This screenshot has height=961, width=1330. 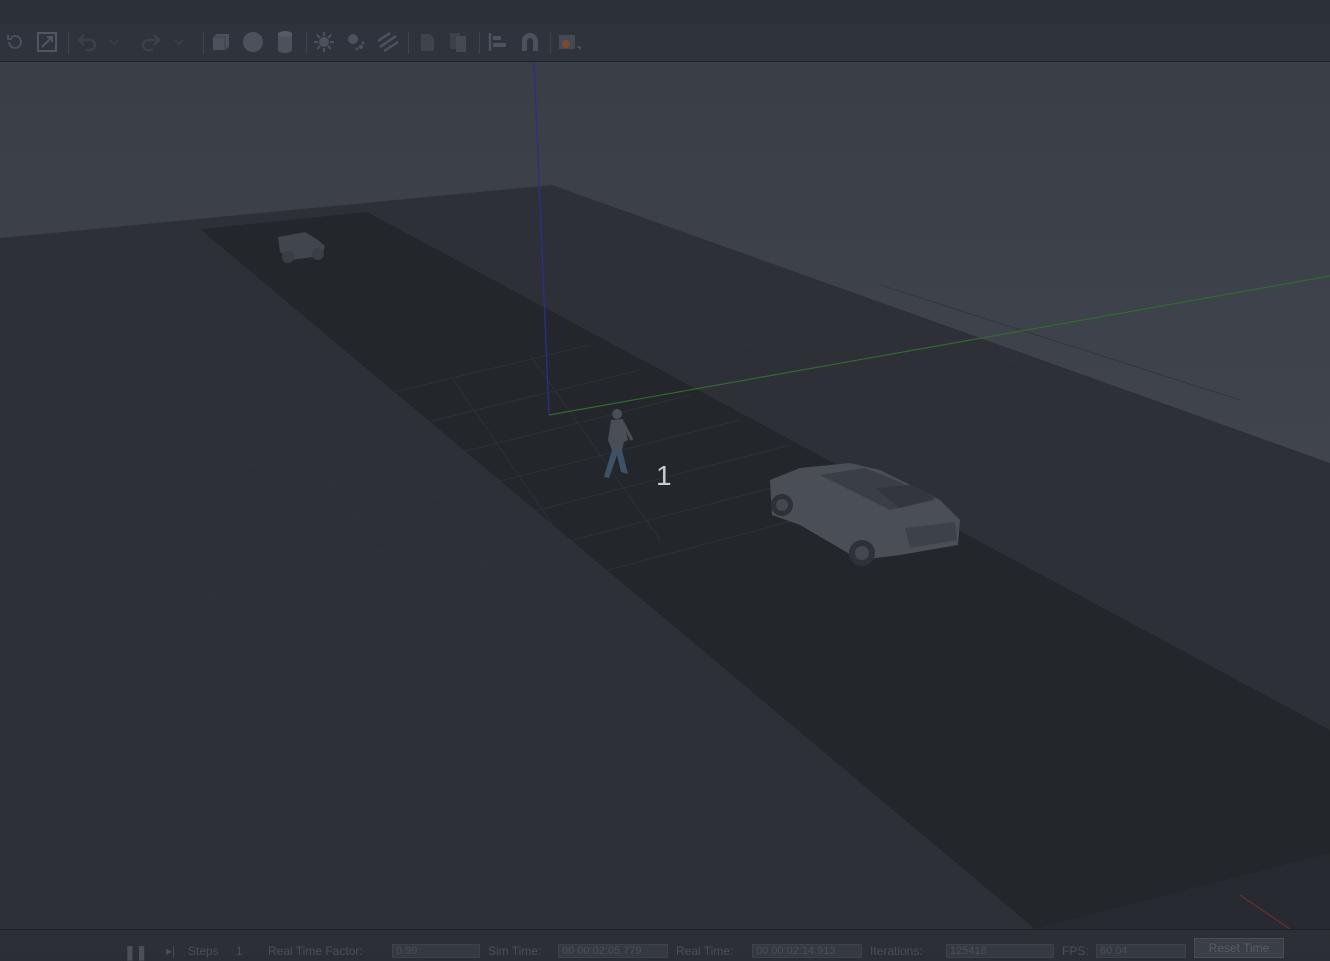 I want to click on real-time-factor-field: 0.99, so click(x=436, y=951).